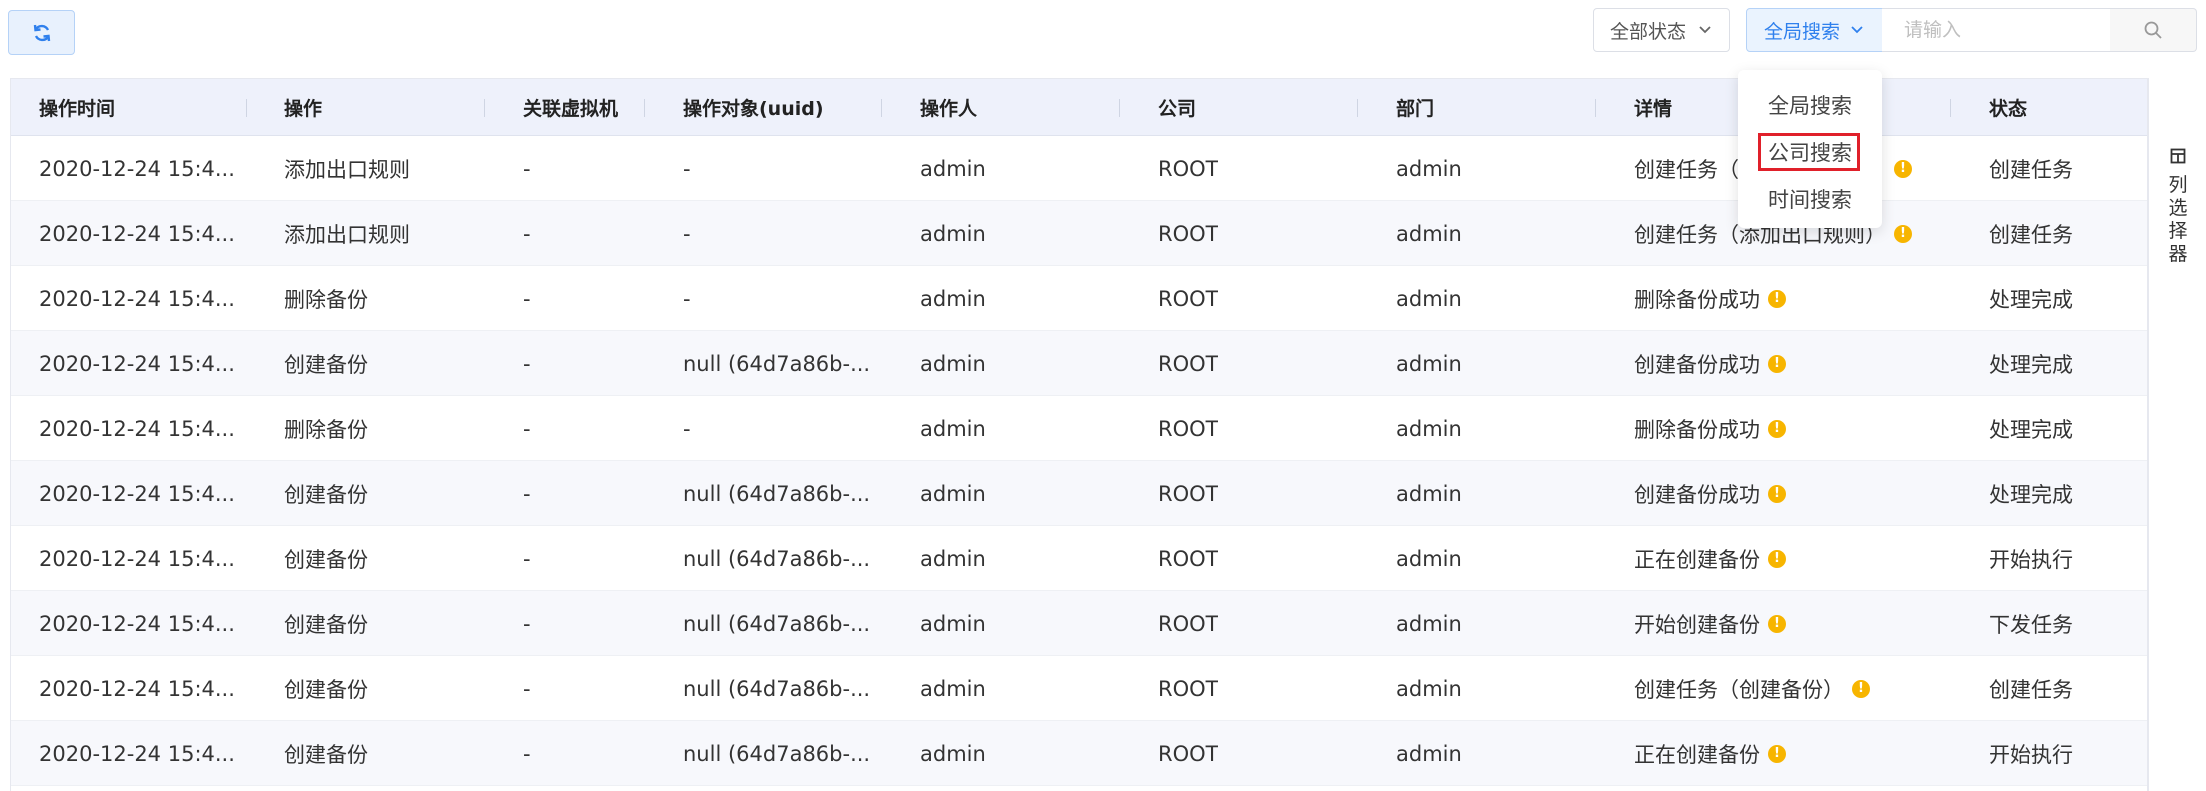 The image size is (2206, 791). Describe the element at coordinates (347, 168) in the screenshot. I see `operation-cell: 添加出口规则` at that location.